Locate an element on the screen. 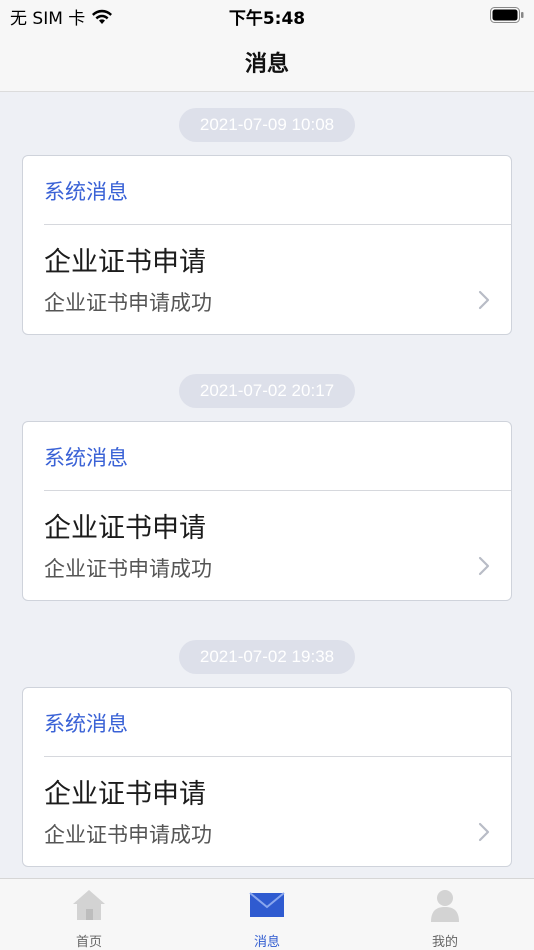 This screenshot has height=950, width=534. mail-icon is located at coordinates (267, 904).